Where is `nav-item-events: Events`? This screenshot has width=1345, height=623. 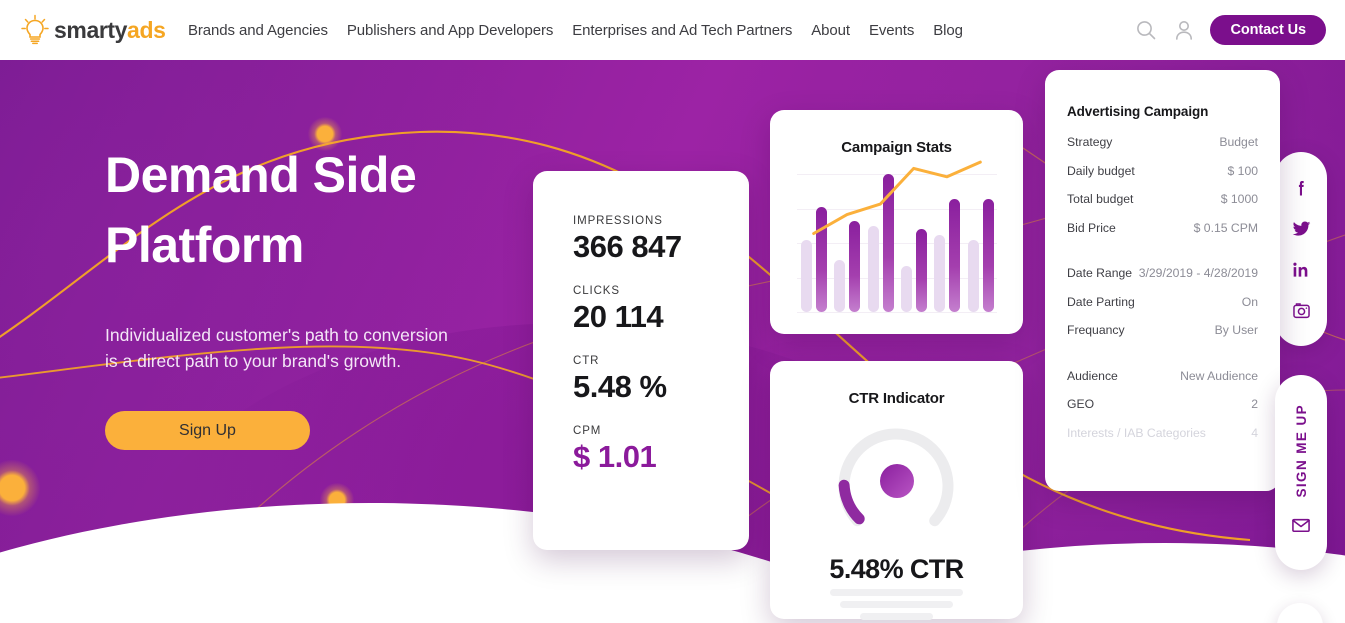 nav-item-events: Events is located at coordinates (891, 30).